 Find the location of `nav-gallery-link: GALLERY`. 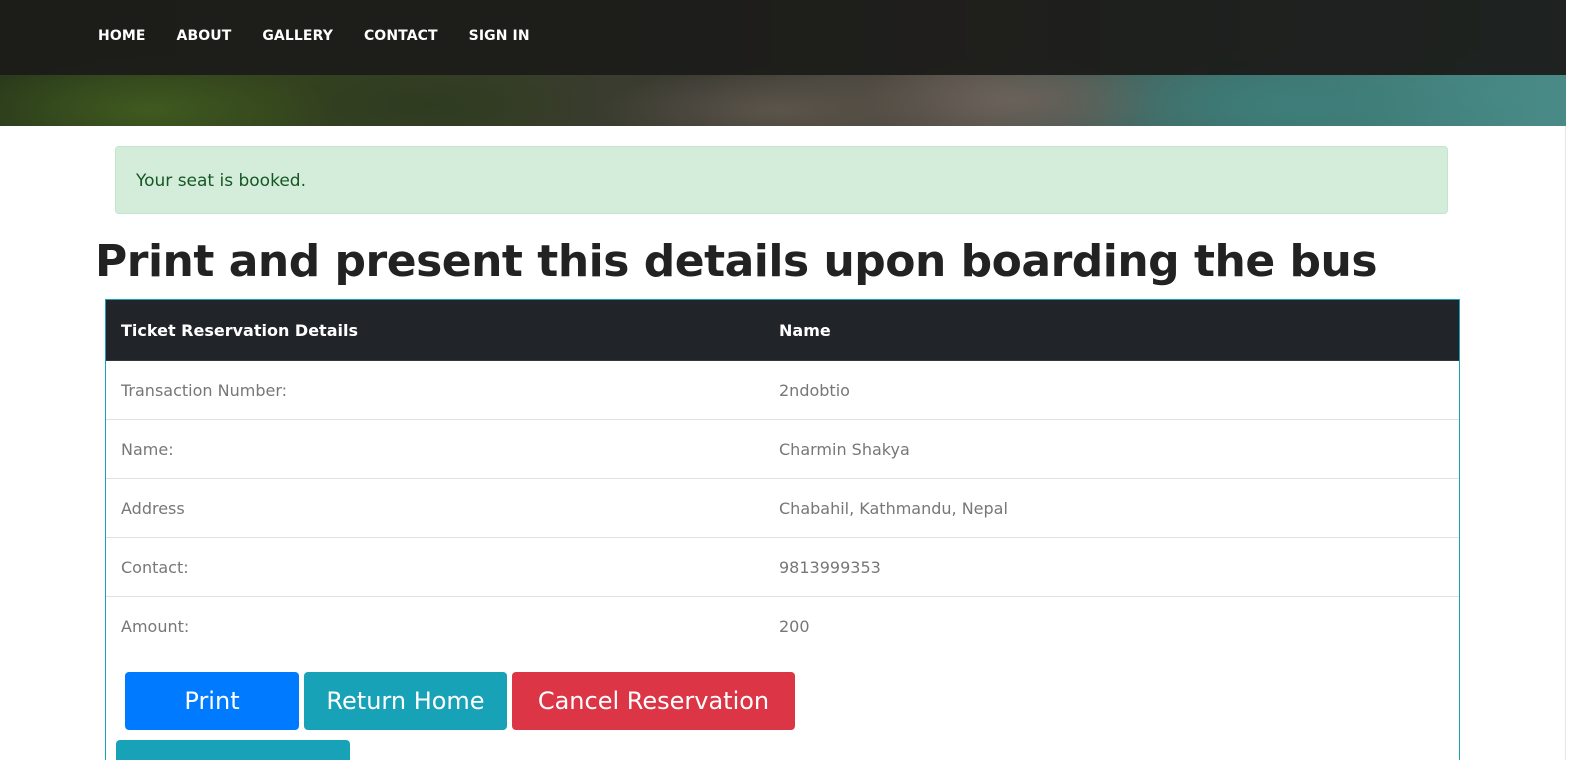

nav-gallery-link: GALLERY is located at coordinates (297, 36).